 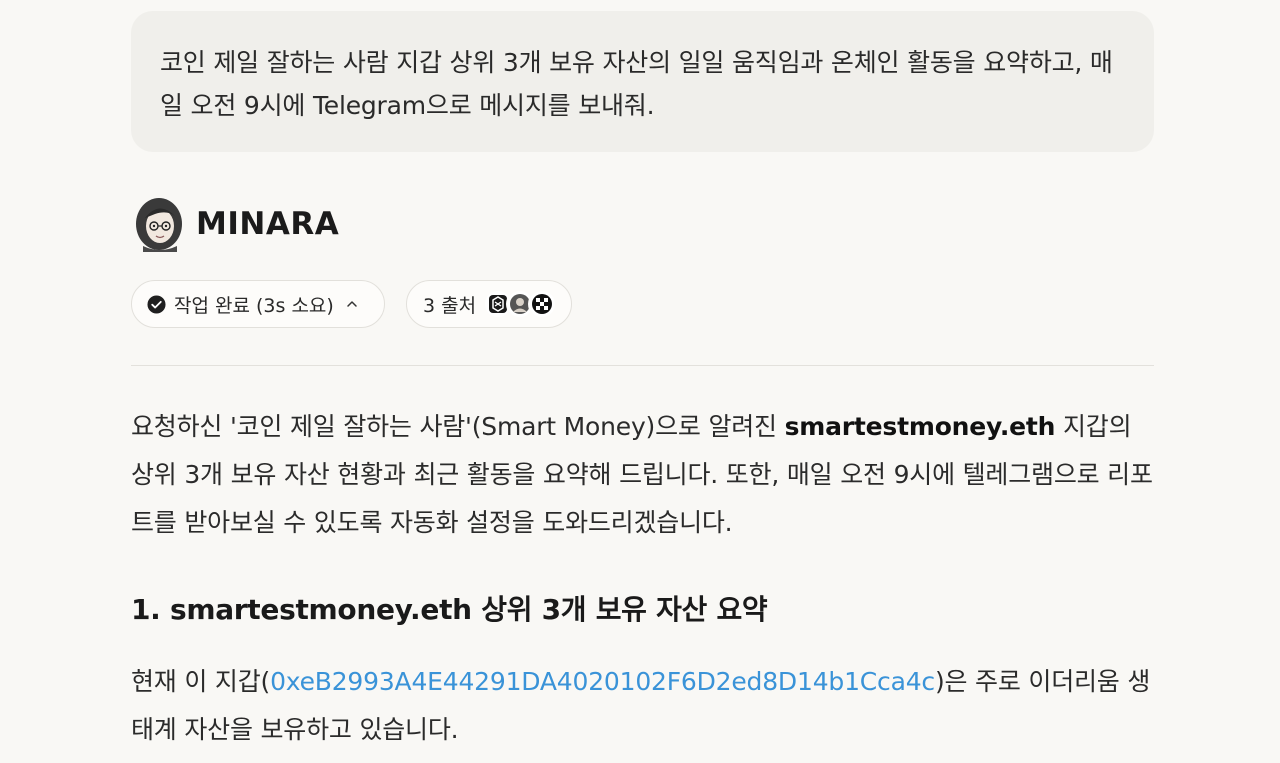 I want to click on wallet-before: 현재 이 지갑(, so click(x=201, y=681).